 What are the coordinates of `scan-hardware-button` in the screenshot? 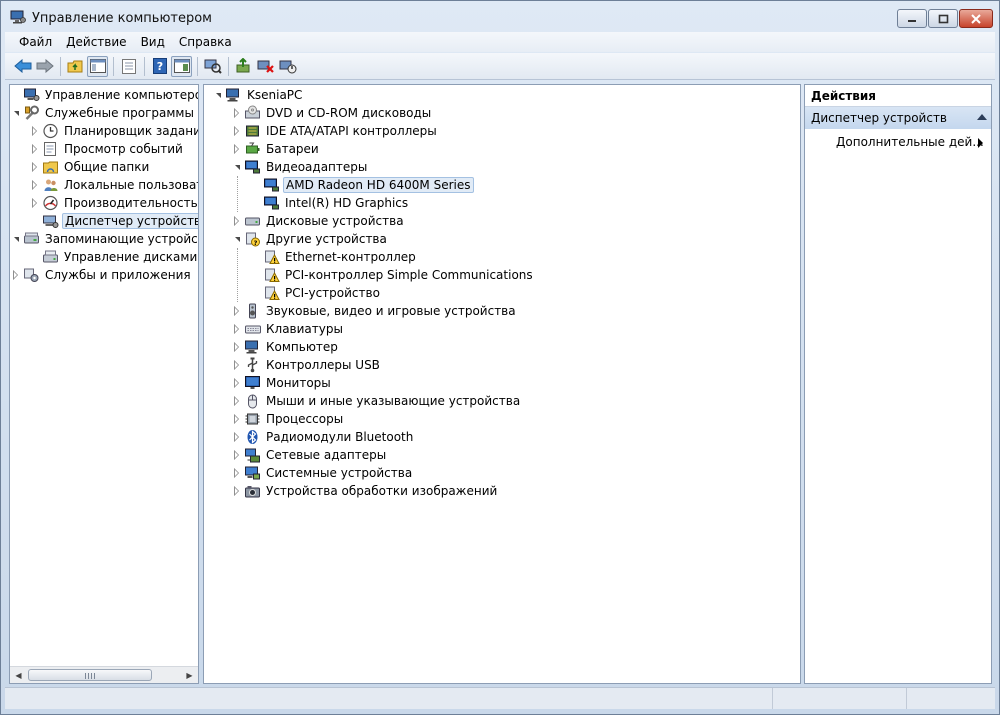 It's located at (212, 66).